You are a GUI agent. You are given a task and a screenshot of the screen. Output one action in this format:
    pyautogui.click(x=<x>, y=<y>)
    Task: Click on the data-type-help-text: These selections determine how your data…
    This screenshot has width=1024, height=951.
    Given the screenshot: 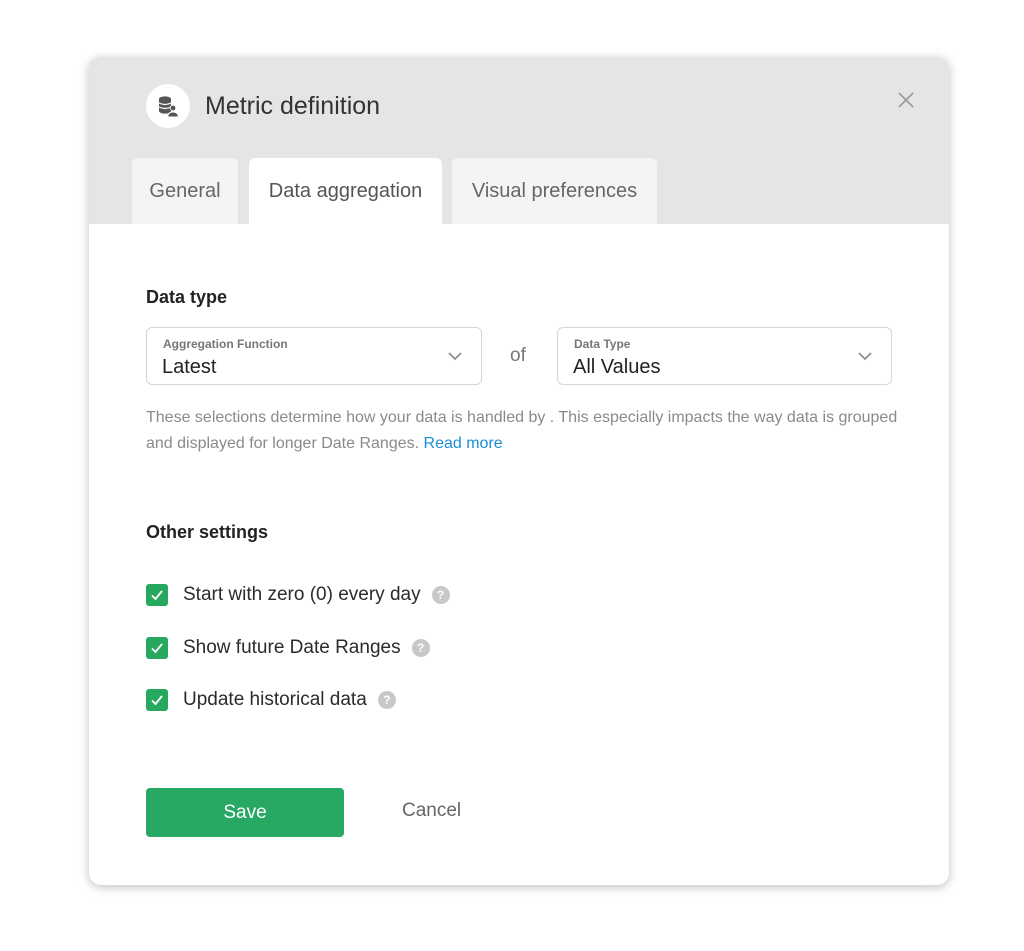 What is the action you would take?
    pyautogui.click(x=526, y=431)
    